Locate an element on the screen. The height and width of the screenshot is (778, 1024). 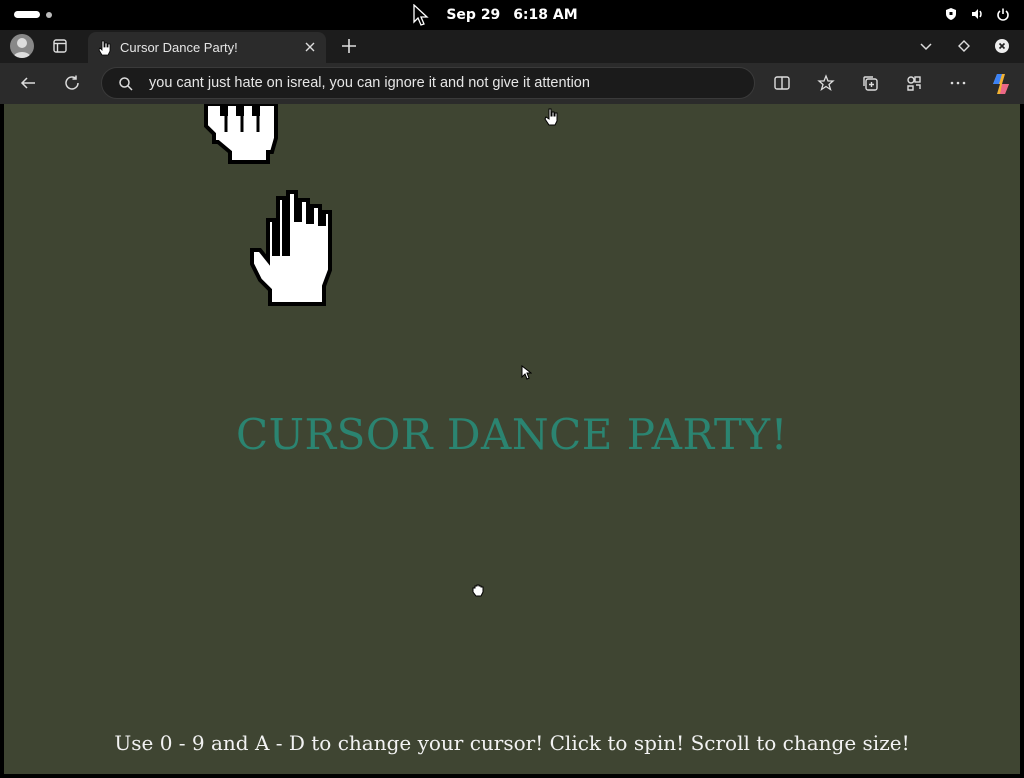
system-clock: Sep 29 6:18 AM is located at coordinates (512, 15).